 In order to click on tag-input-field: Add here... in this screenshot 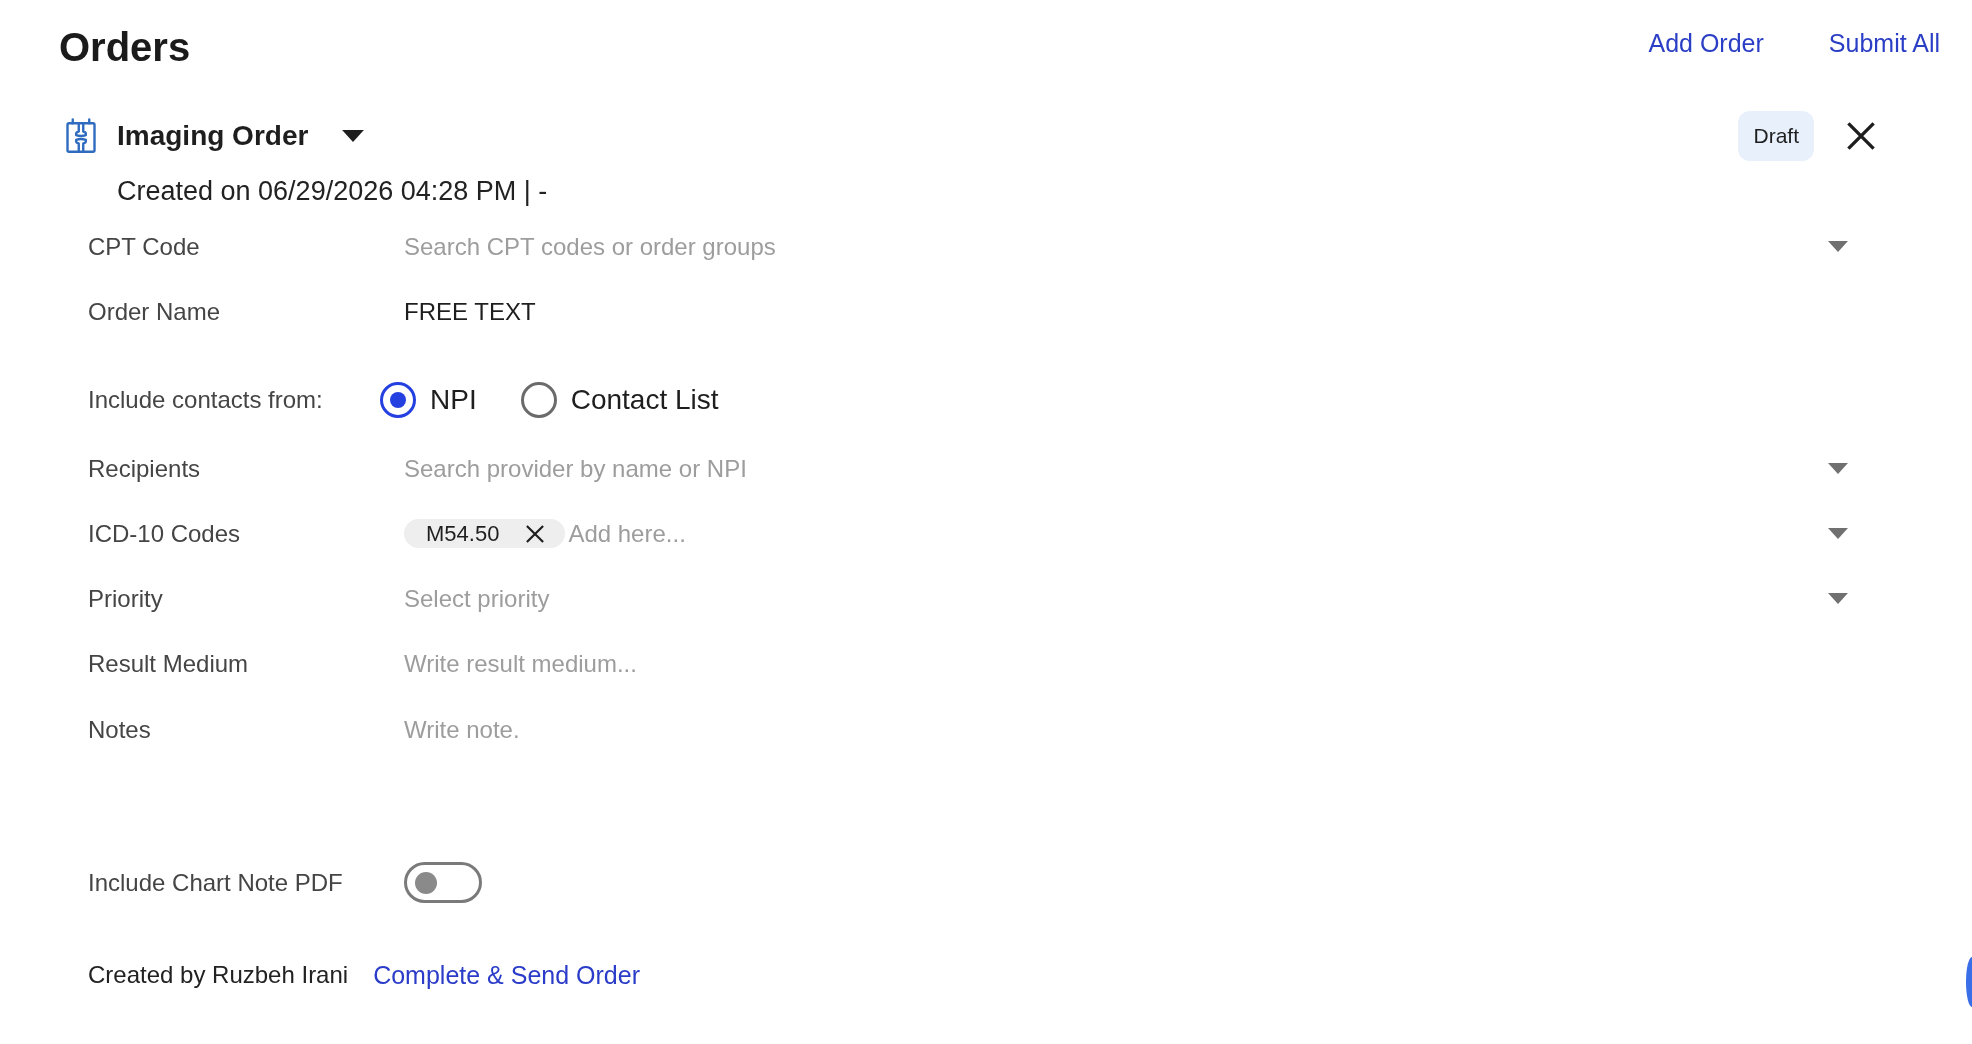, I will do `click(1195, 533)`.